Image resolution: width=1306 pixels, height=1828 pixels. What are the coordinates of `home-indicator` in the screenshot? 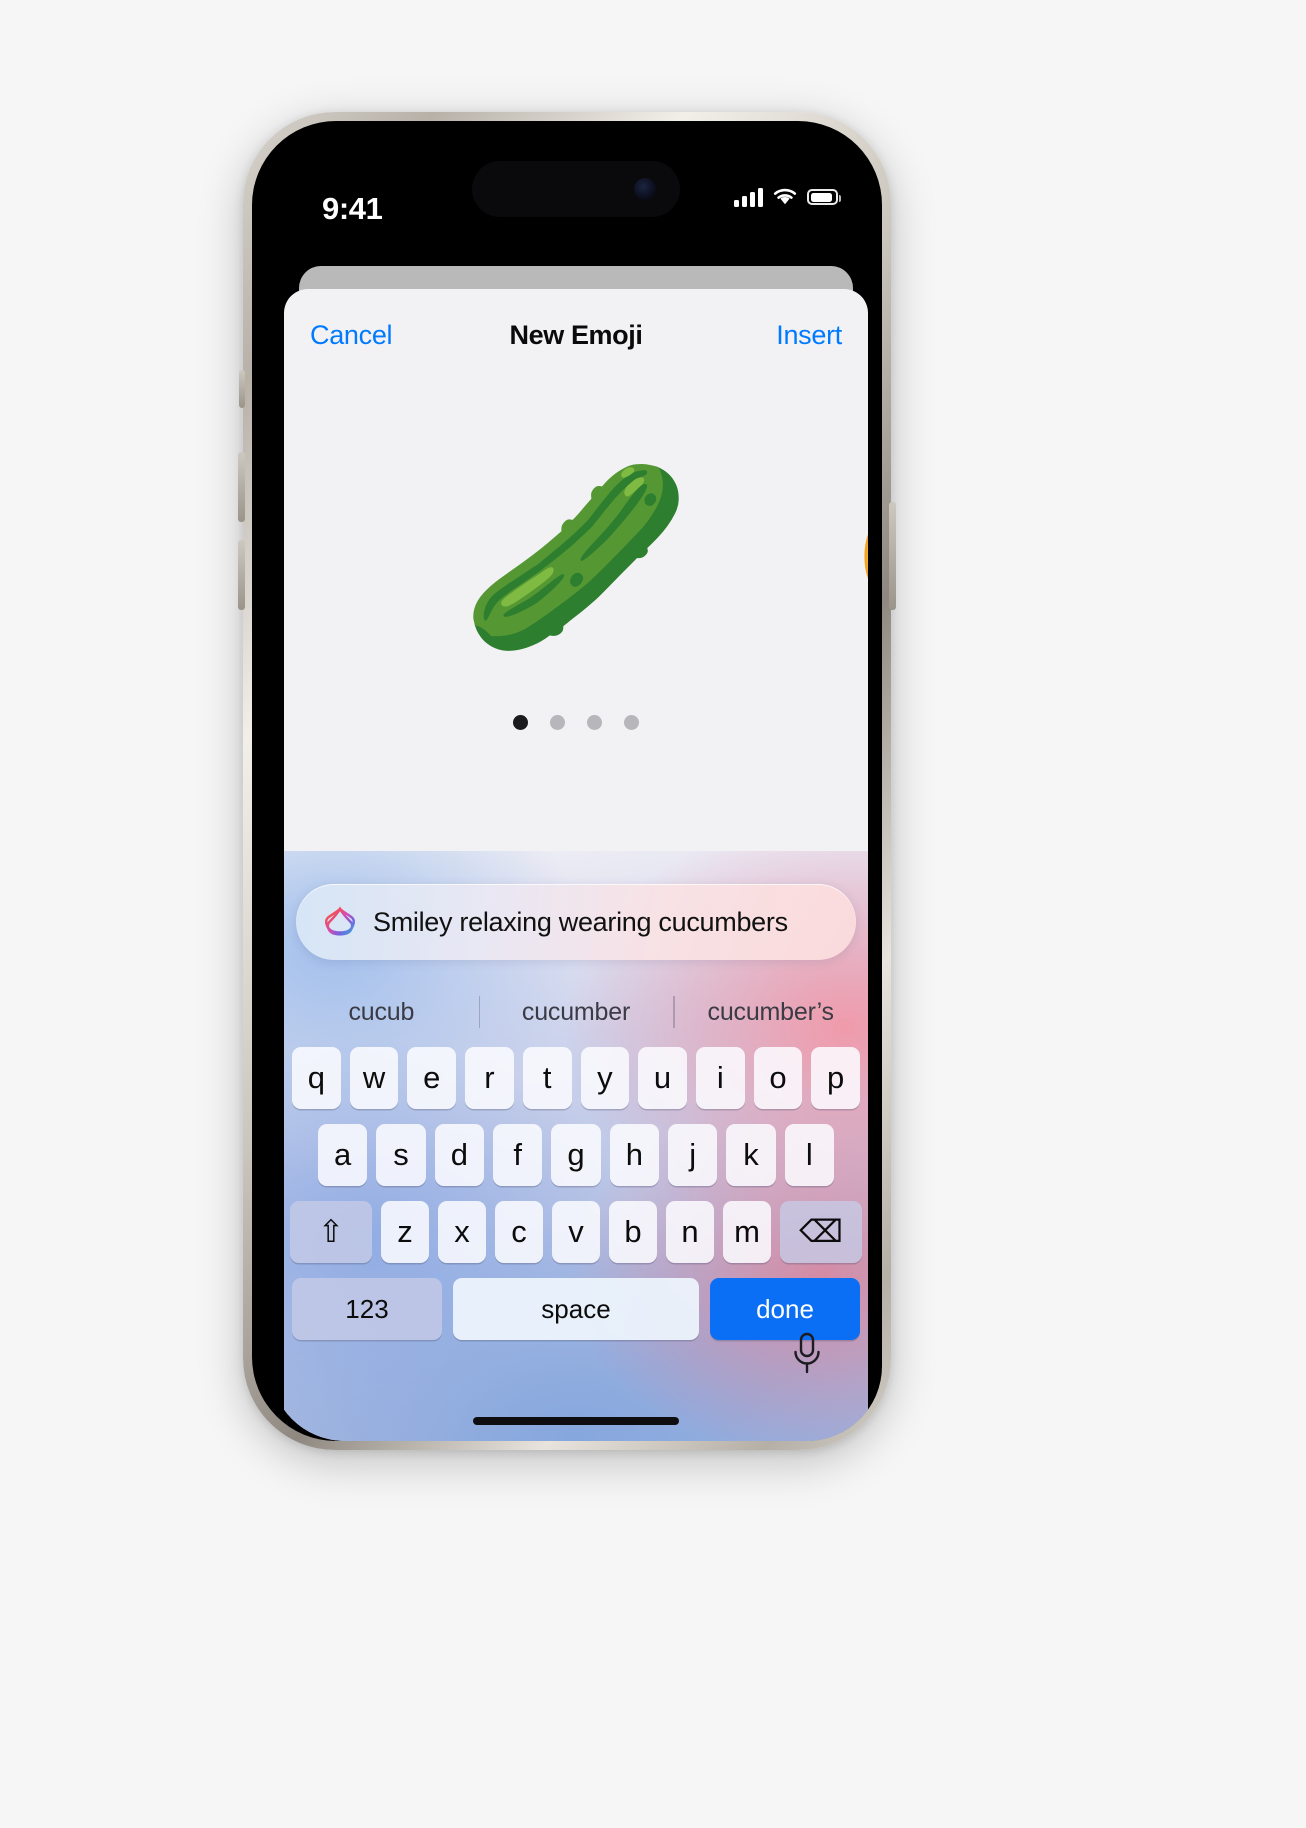 It's located at (576, 1421).